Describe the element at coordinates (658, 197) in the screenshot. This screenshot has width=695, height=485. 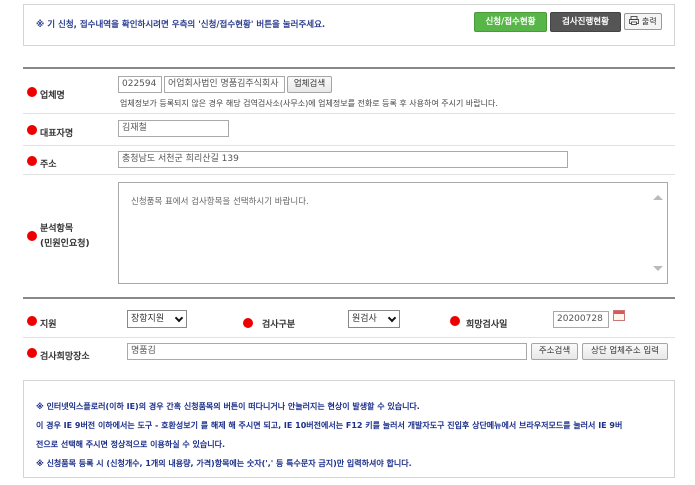
I see `scroll-up-icon` at that location.